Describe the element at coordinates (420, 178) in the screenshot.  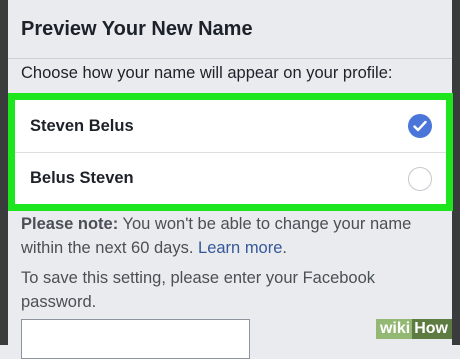
I see `empty-radio-icon` at that location.